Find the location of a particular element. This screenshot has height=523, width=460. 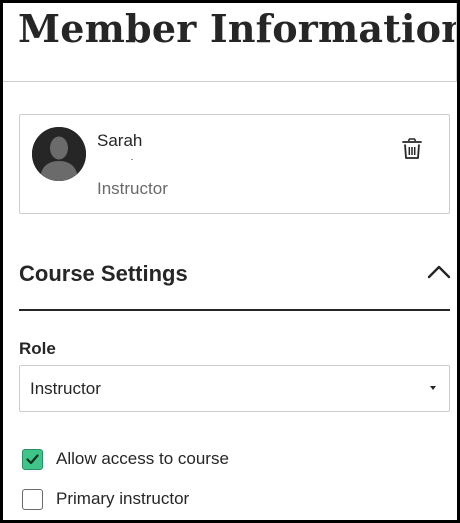

caret-down-icon is located at coordinates (433, 388).